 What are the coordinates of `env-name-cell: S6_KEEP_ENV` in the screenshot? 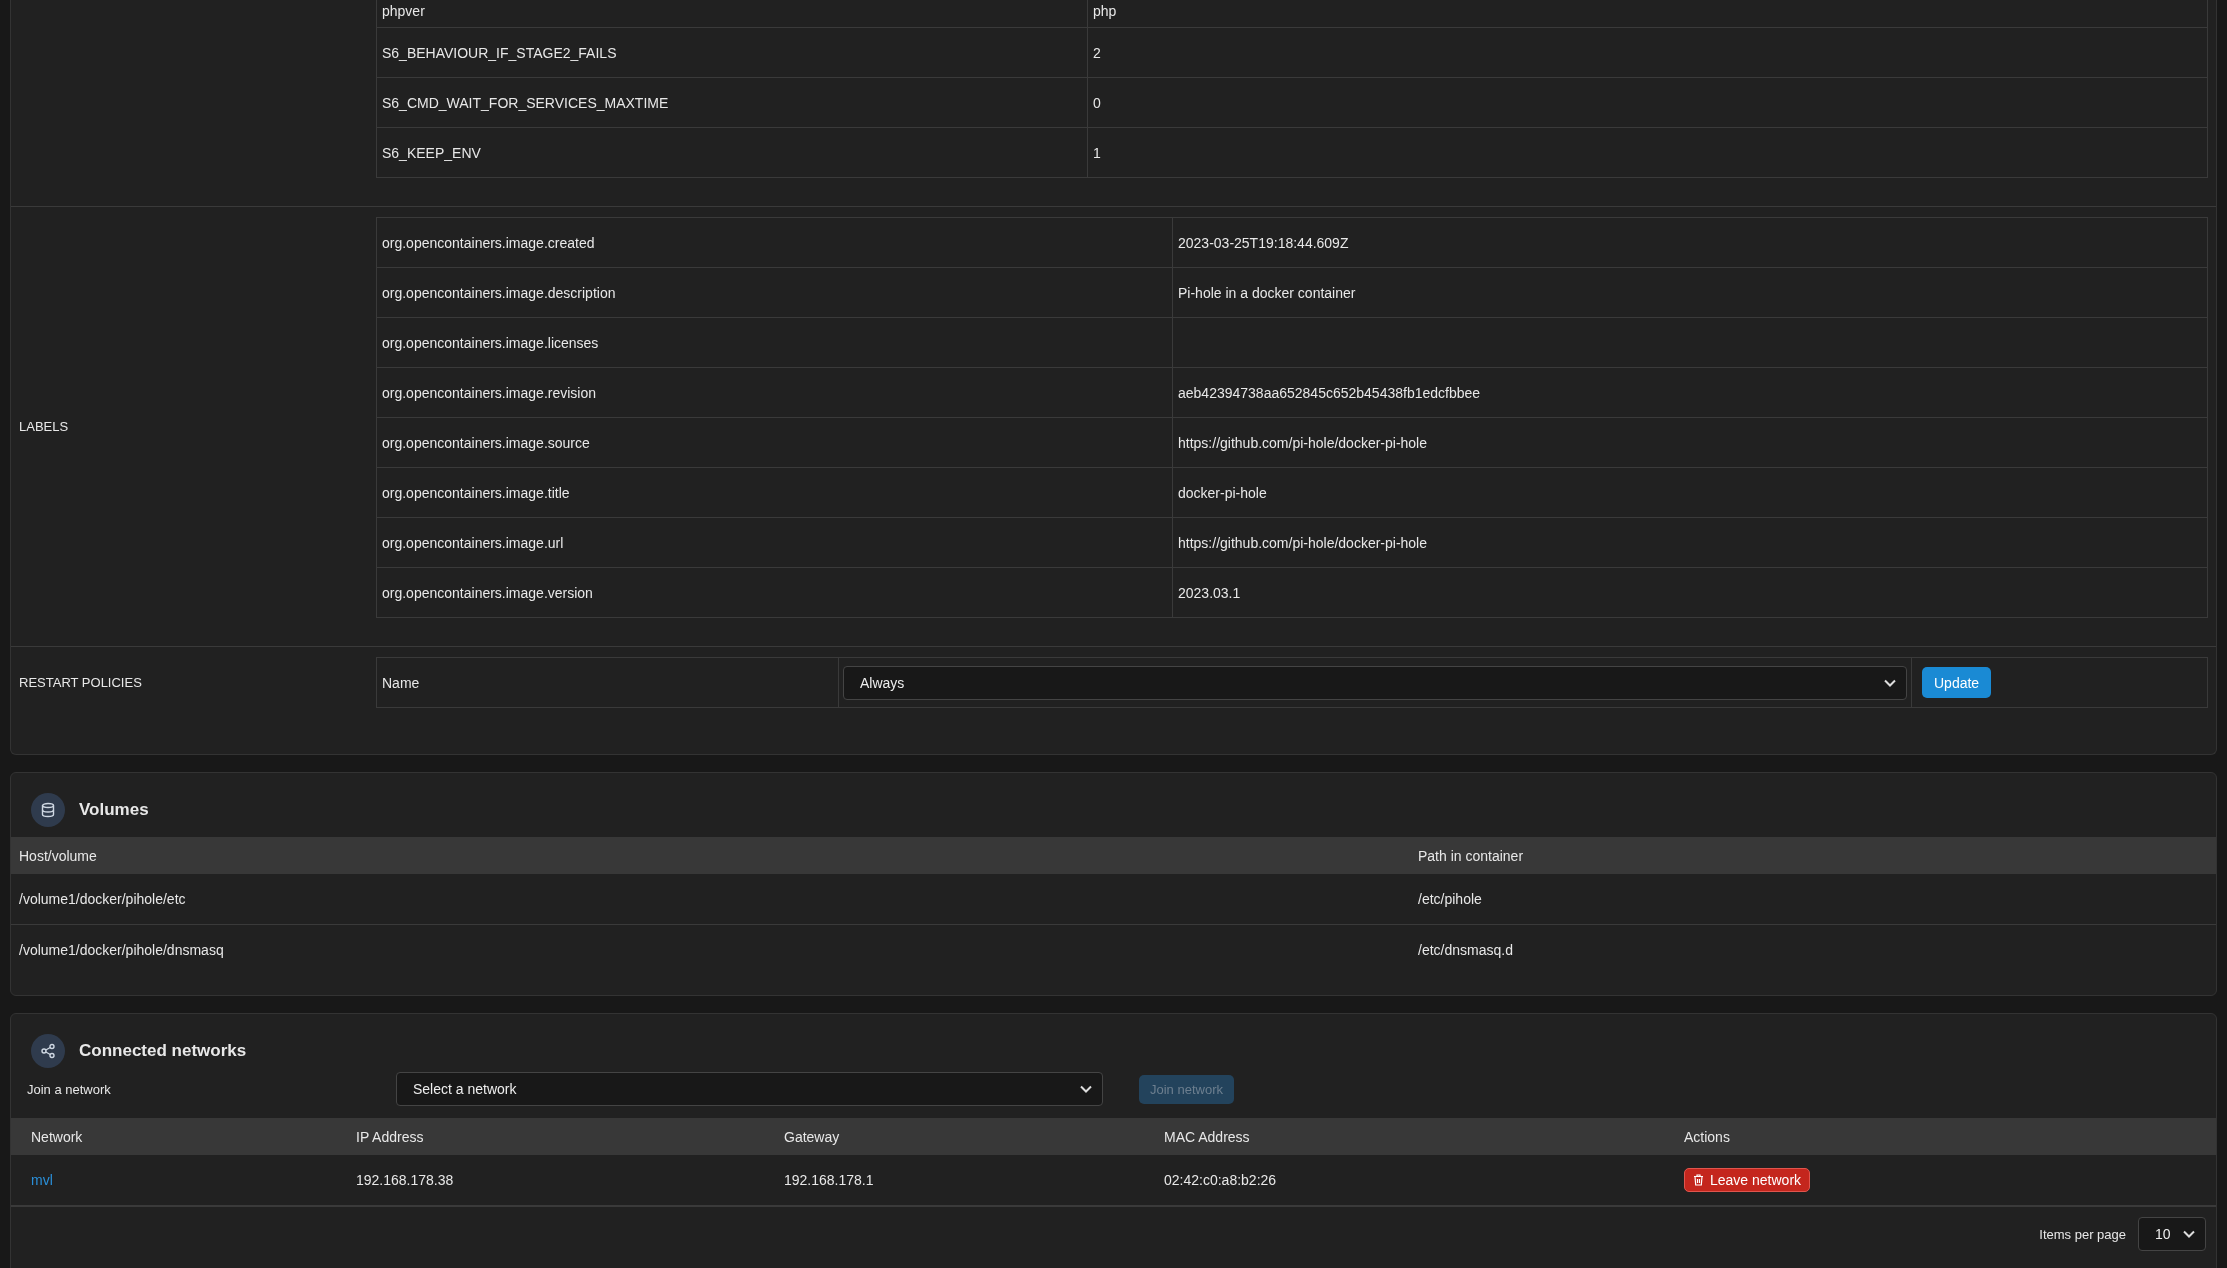 It's located at (732, 152).